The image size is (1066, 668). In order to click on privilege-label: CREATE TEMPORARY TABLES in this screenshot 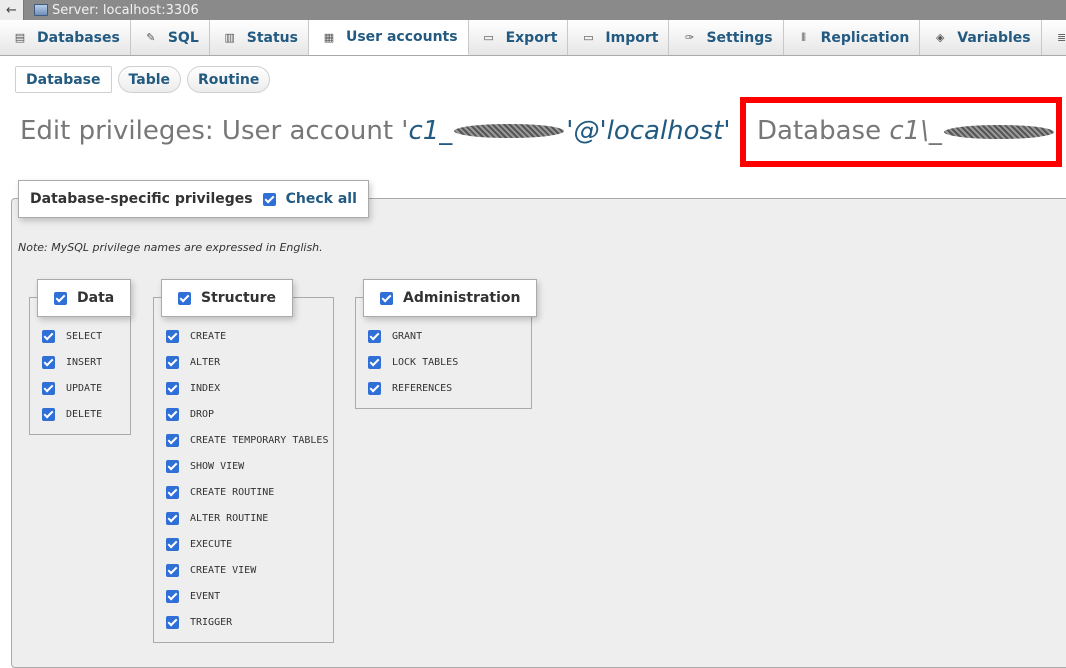, I will do `click(259, 440)`.